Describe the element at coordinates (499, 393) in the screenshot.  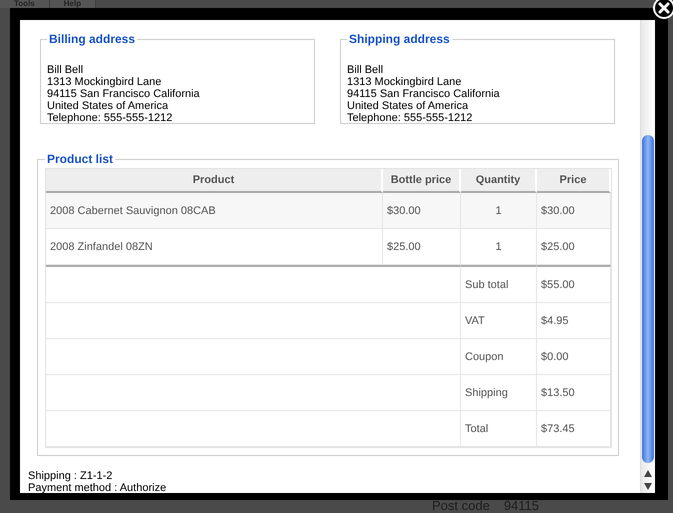
I see `summary-label: Shipping` at that location.